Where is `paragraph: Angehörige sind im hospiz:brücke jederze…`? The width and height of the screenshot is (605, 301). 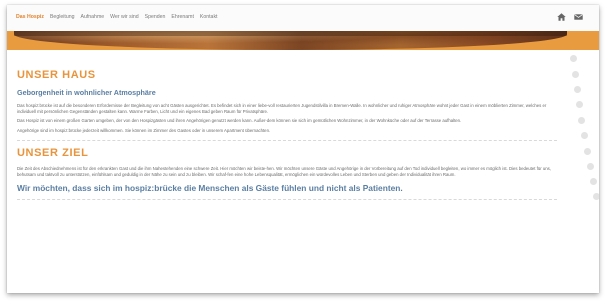 paragraph: Angehörige sind im hospiz:brücke jederze… is located at coordinates (144, 130).